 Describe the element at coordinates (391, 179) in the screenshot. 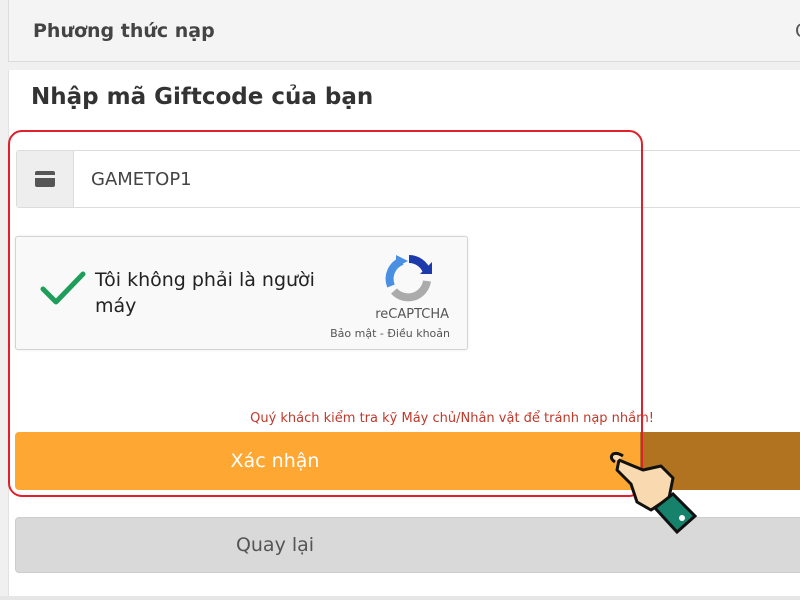

I see `giftcode-input` at that location.